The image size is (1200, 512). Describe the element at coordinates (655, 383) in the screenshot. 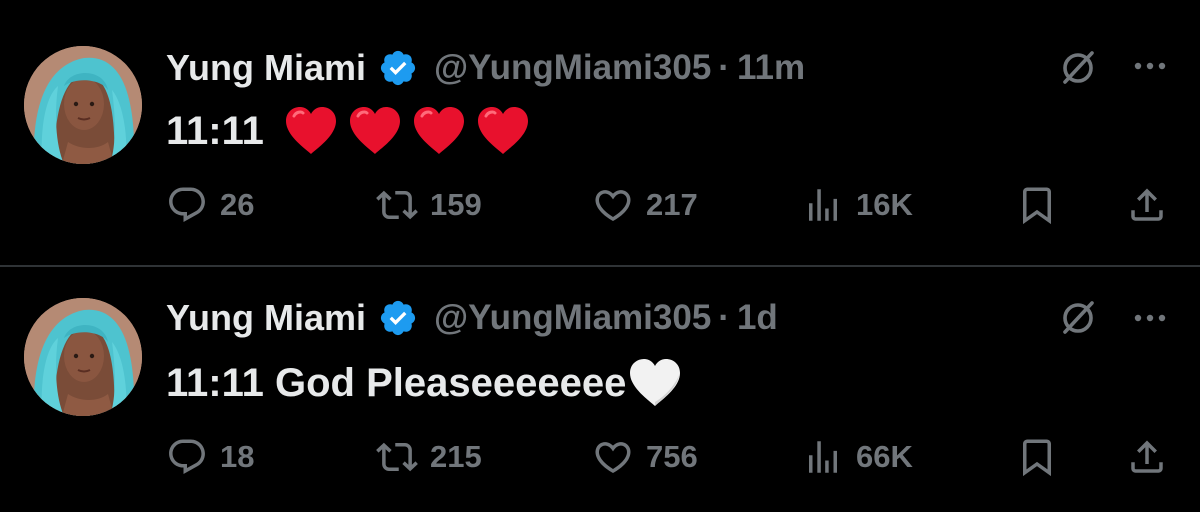

I see `white-heart-emoji` at that location.